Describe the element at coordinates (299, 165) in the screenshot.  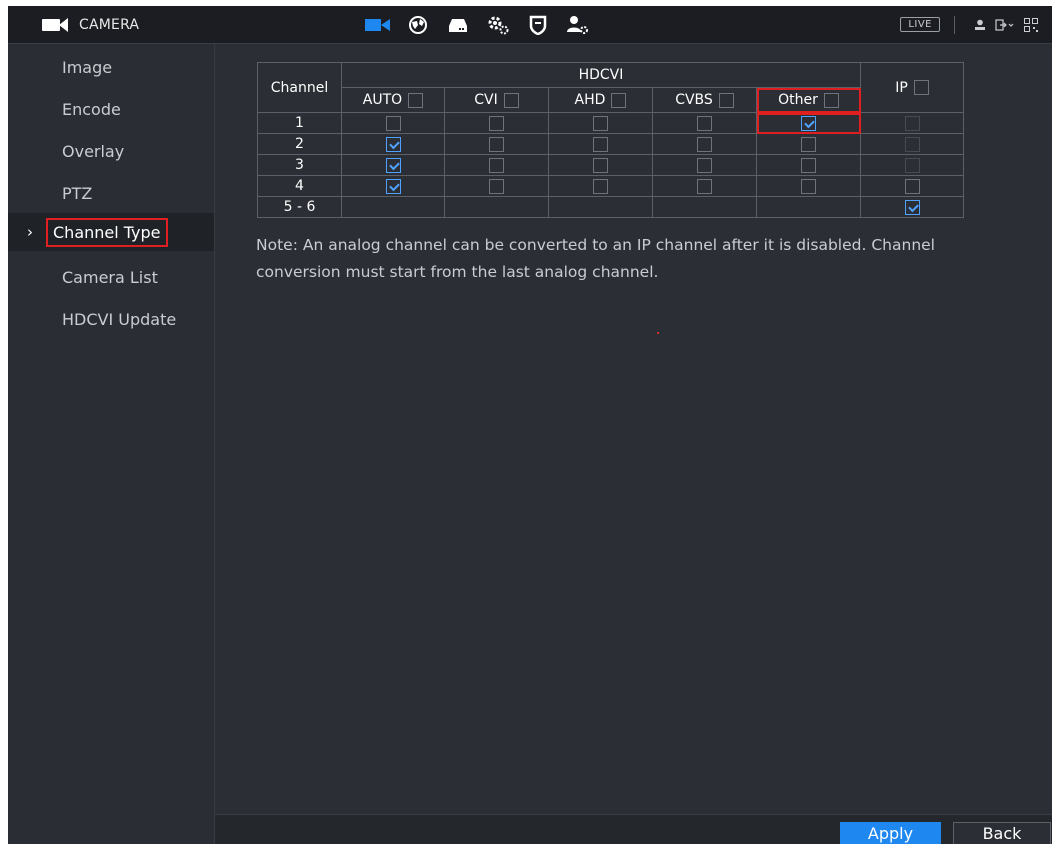
I see `channel-number: 3` at that location.